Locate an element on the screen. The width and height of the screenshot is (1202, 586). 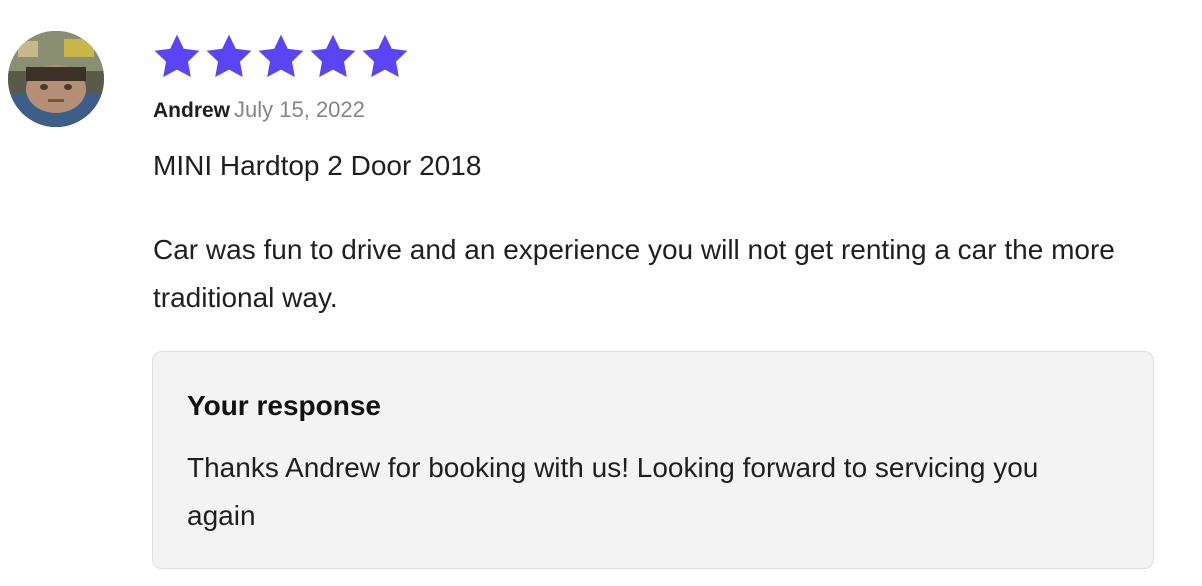
reviewer-avatar is located at coordinates (56, 79).